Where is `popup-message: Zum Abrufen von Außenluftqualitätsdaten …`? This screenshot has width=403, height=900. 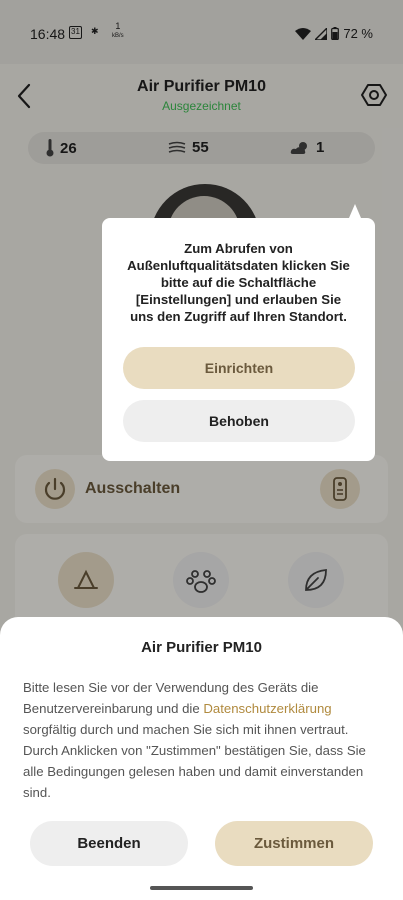 popup-message: Zum Abrufen von Außenluftqualitätsdaten … is located at coordinates (238, 282).